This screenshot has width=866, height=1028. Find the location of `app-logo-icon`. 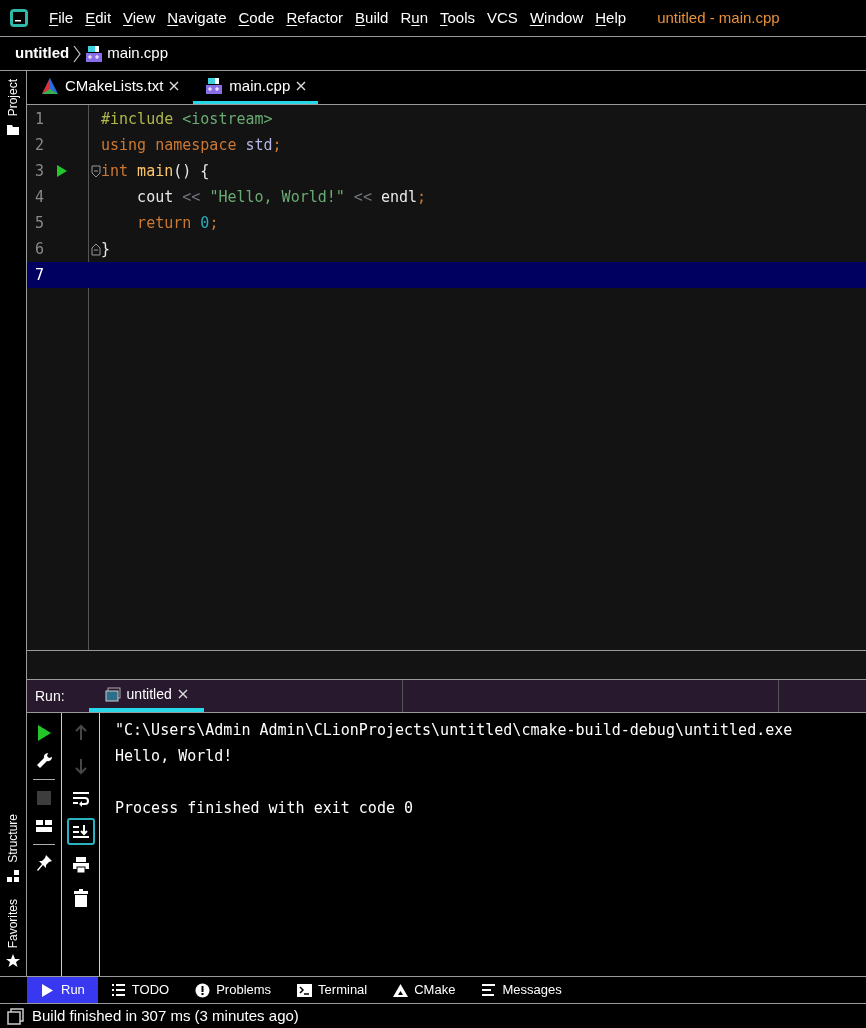

app-logo-icon is located at coordinates (19, 18).